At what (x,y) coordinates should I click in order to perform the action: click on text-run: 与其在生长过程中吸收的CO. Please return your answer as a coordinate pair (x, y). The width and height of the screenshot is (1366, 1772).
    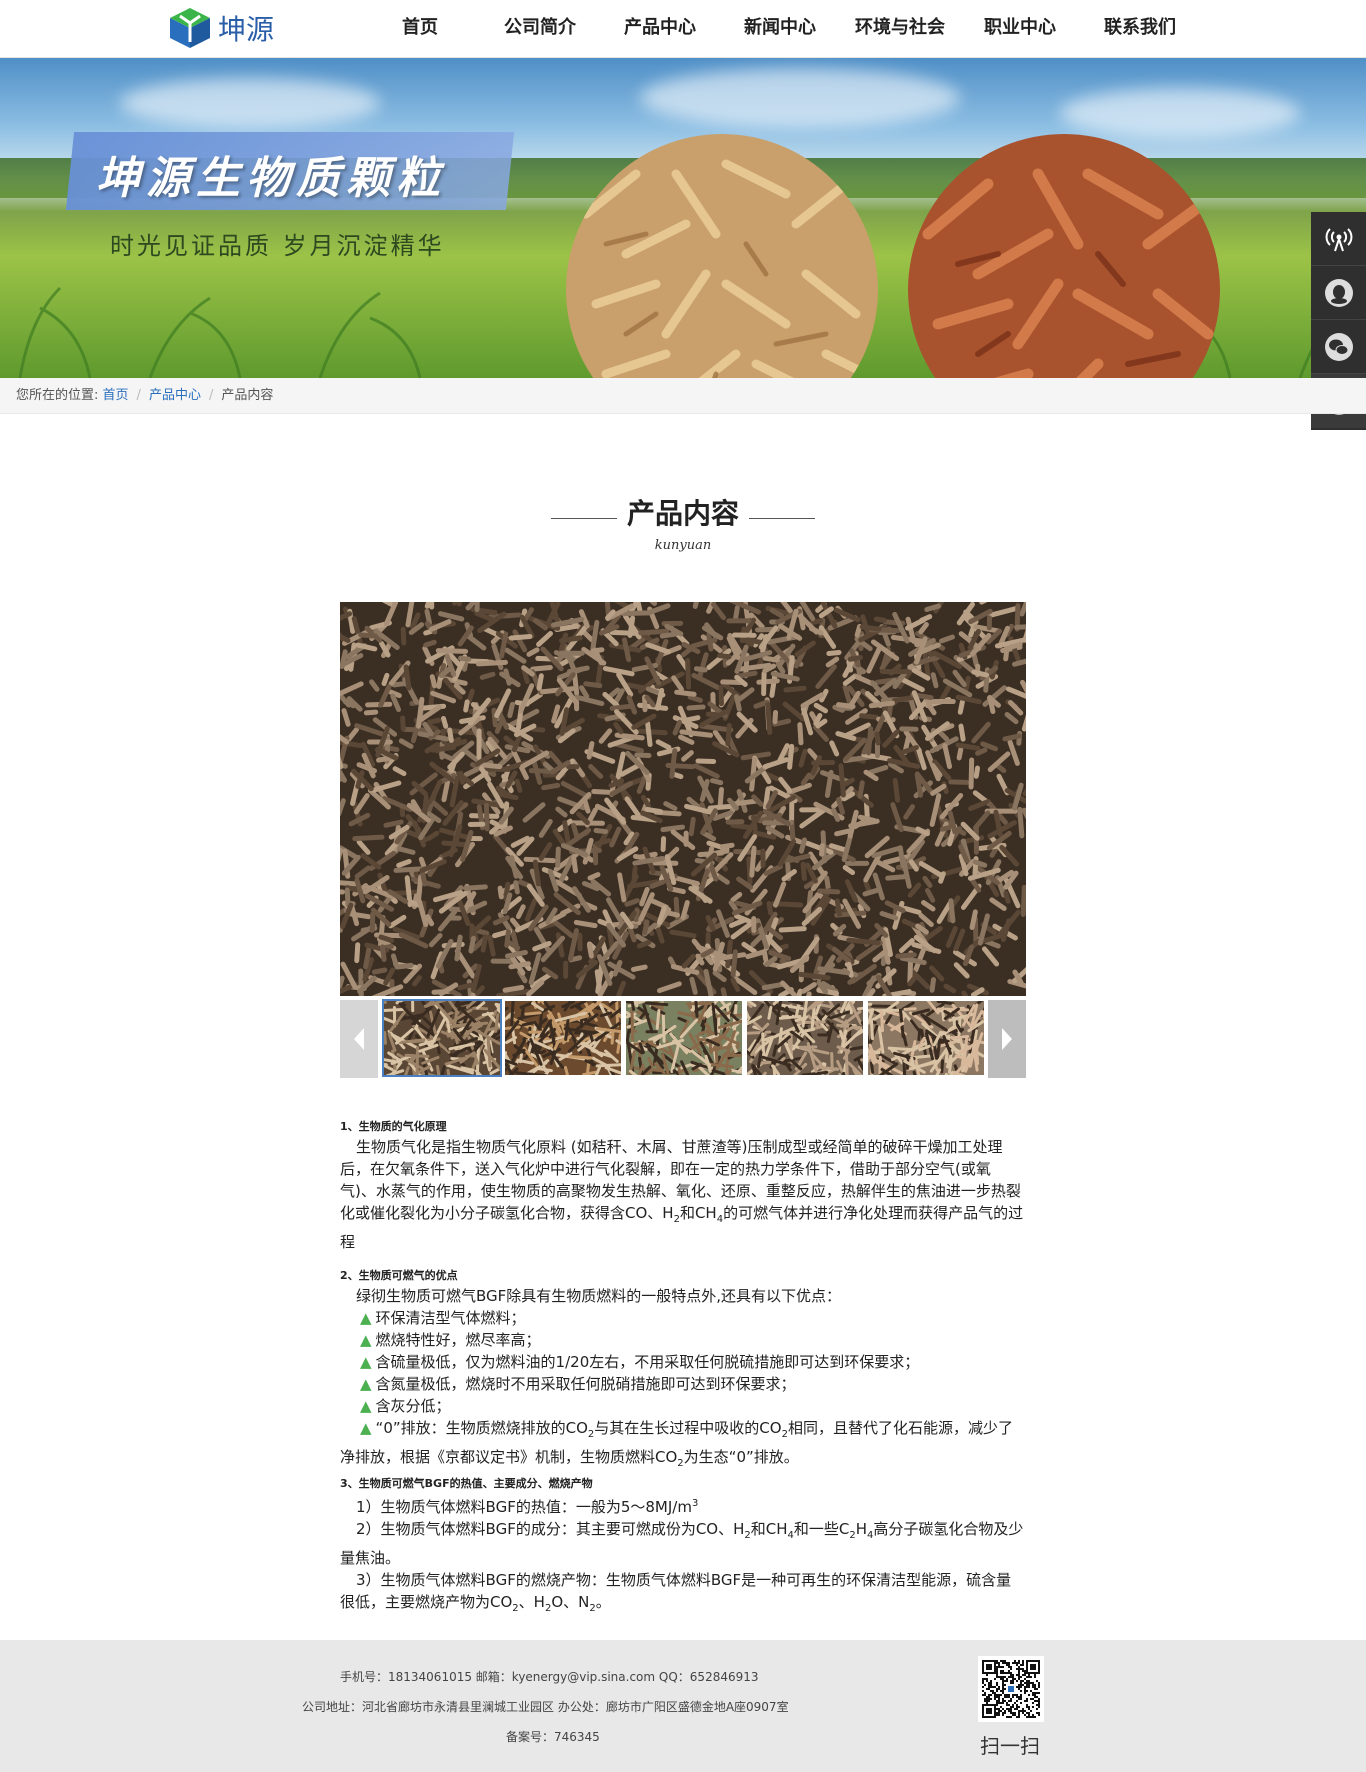
    Looking at the image, I should click on (688, 1428).